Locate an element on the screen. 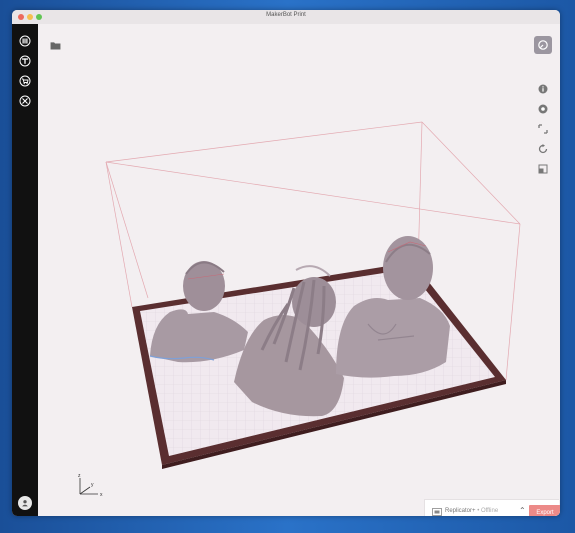  axis-gizmo: z x y is located at coordinates (90, 485).